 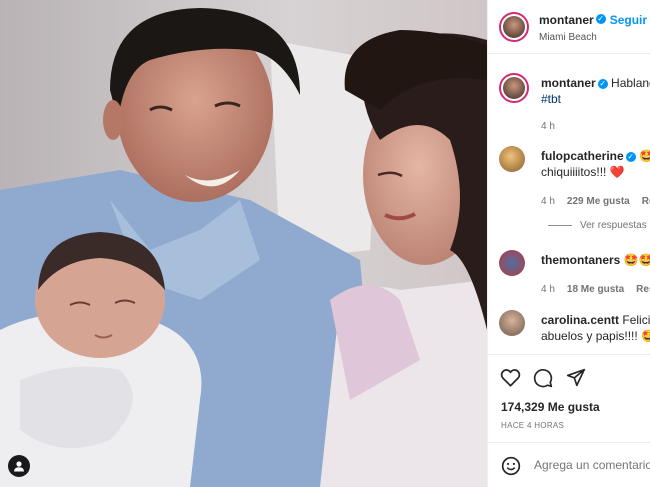 I want to click on post-header: montaner ✓ Seguir Miami Beach, so click(x=569, y=27).